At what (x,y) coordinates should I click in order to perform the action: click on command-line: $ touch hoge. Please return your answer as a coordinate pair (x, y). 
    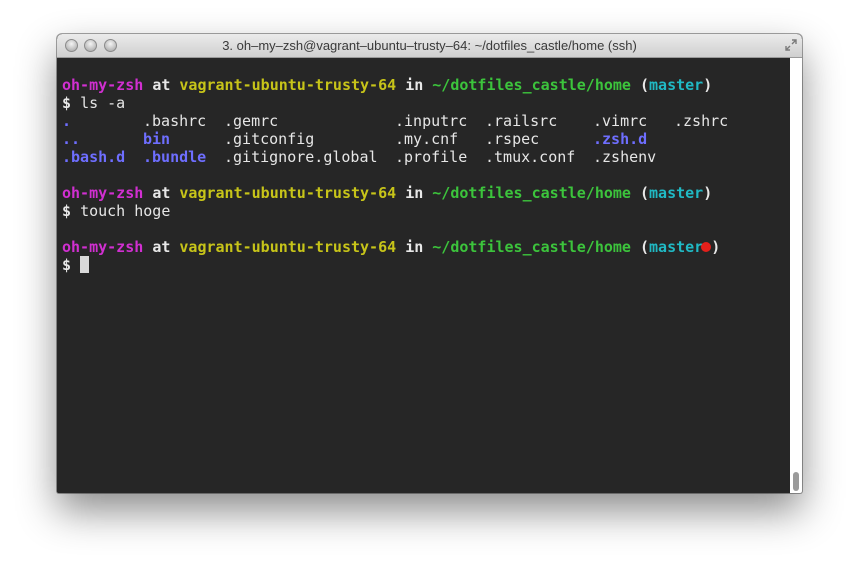
    Looking at the image, I should click on (426, 211).